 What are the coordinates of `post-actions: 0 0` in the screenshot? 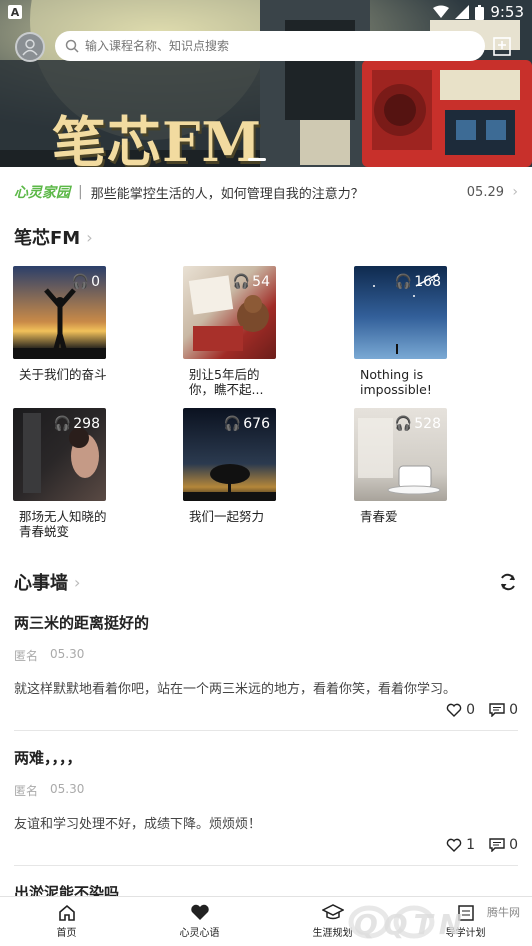 It's located at (482, 710).